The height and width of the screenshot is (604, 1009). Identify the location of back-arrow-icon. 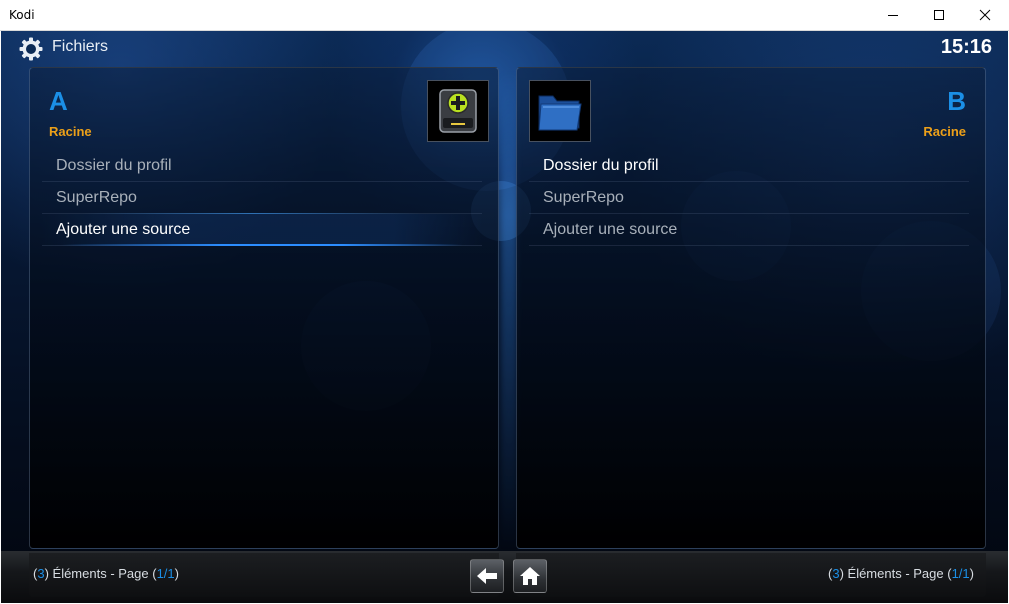
(487, 576).